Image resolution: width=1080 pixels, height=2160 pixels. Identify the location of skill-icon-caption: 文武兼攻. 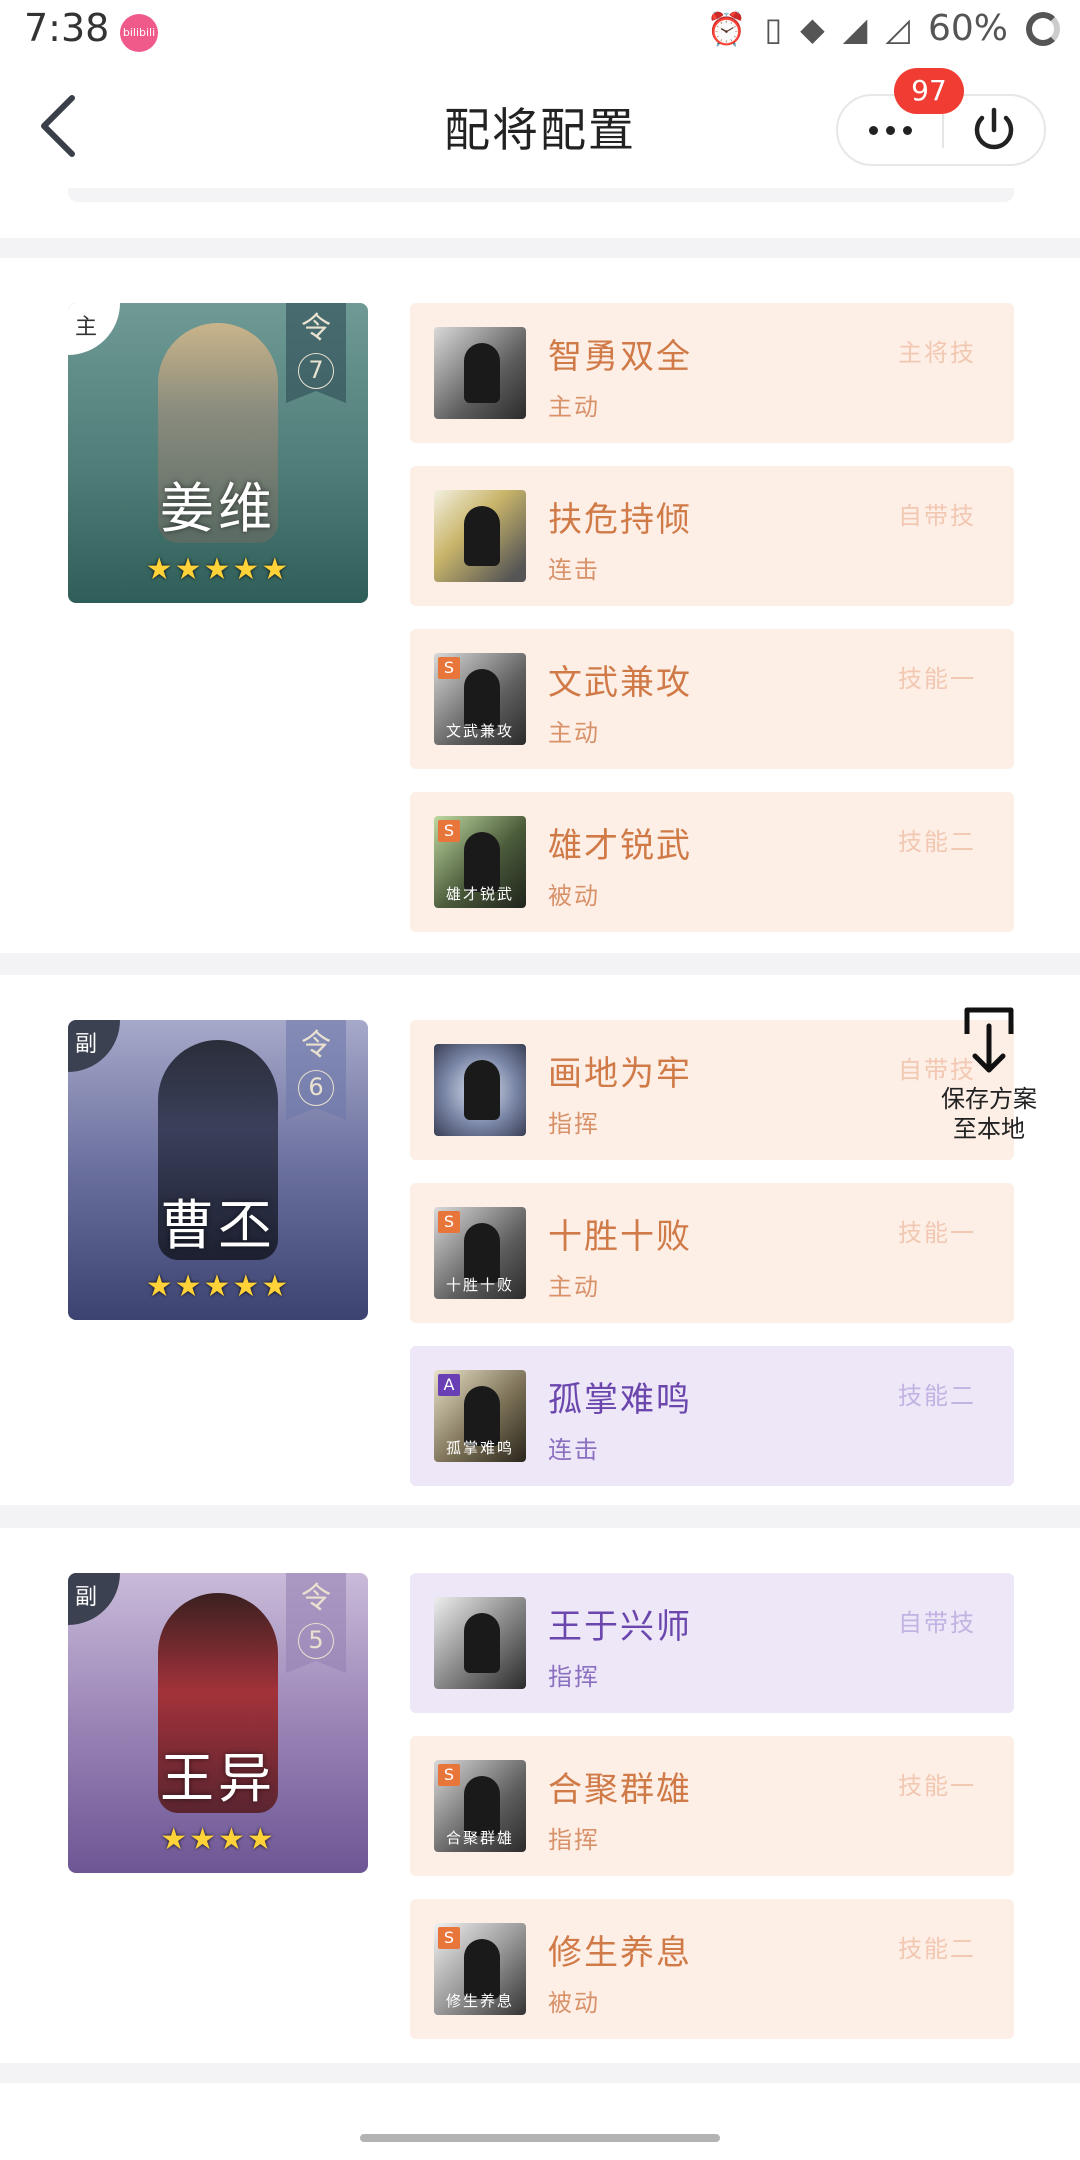
(479, 731).